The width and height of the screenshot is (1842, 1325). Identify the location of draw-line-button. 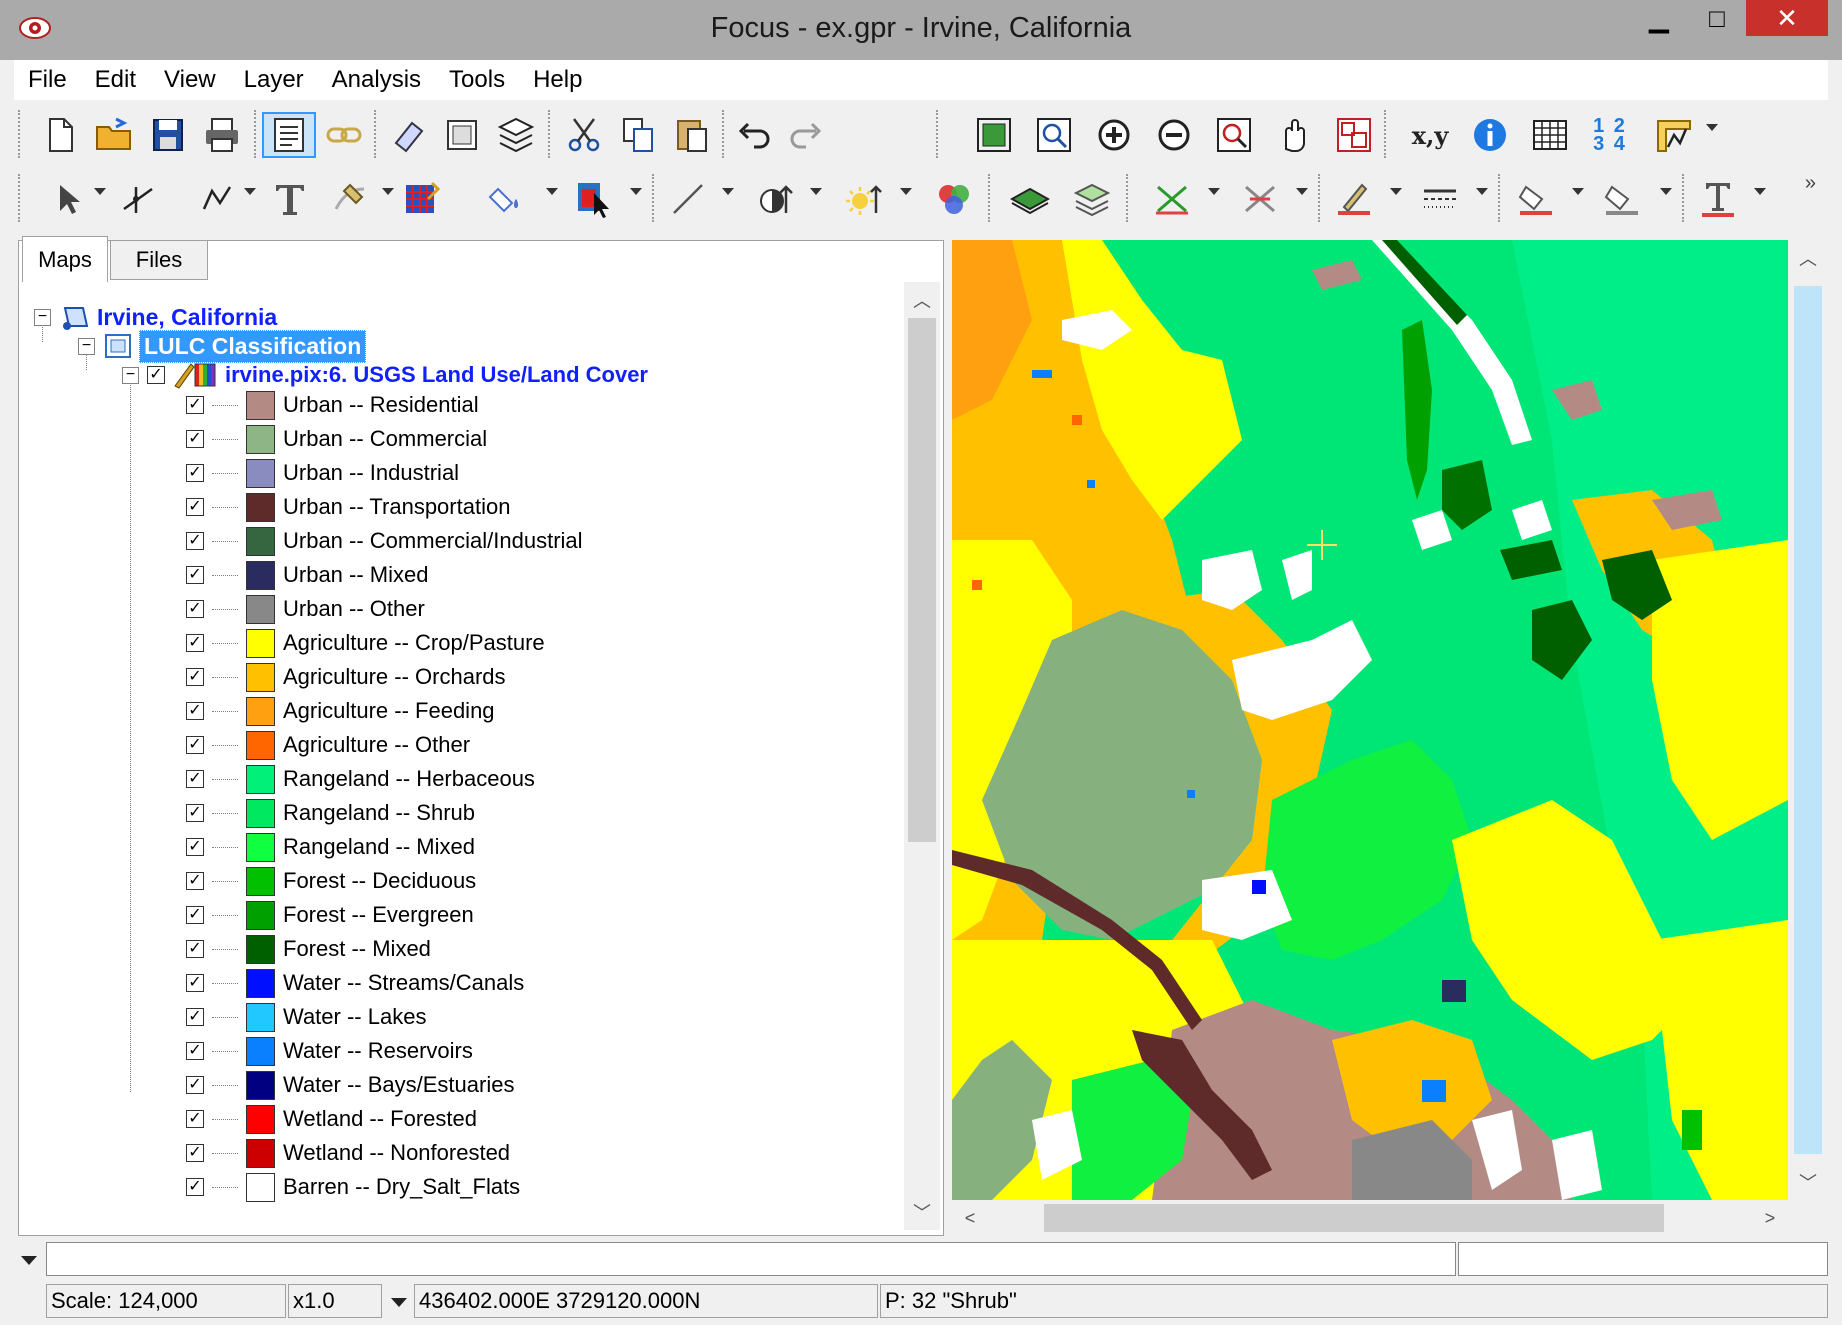
(688, 199).